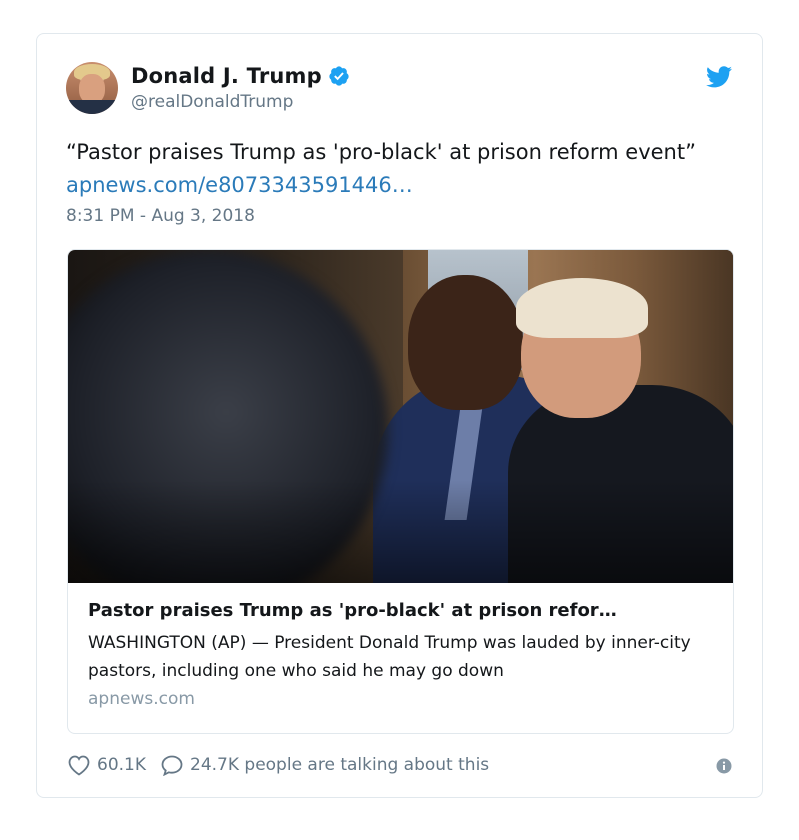 The image size is (799, 840). What do you see at coordinates (339, 76) in the screenshot?
I see `verified-badge-icon` at bounding box center [339, 76].